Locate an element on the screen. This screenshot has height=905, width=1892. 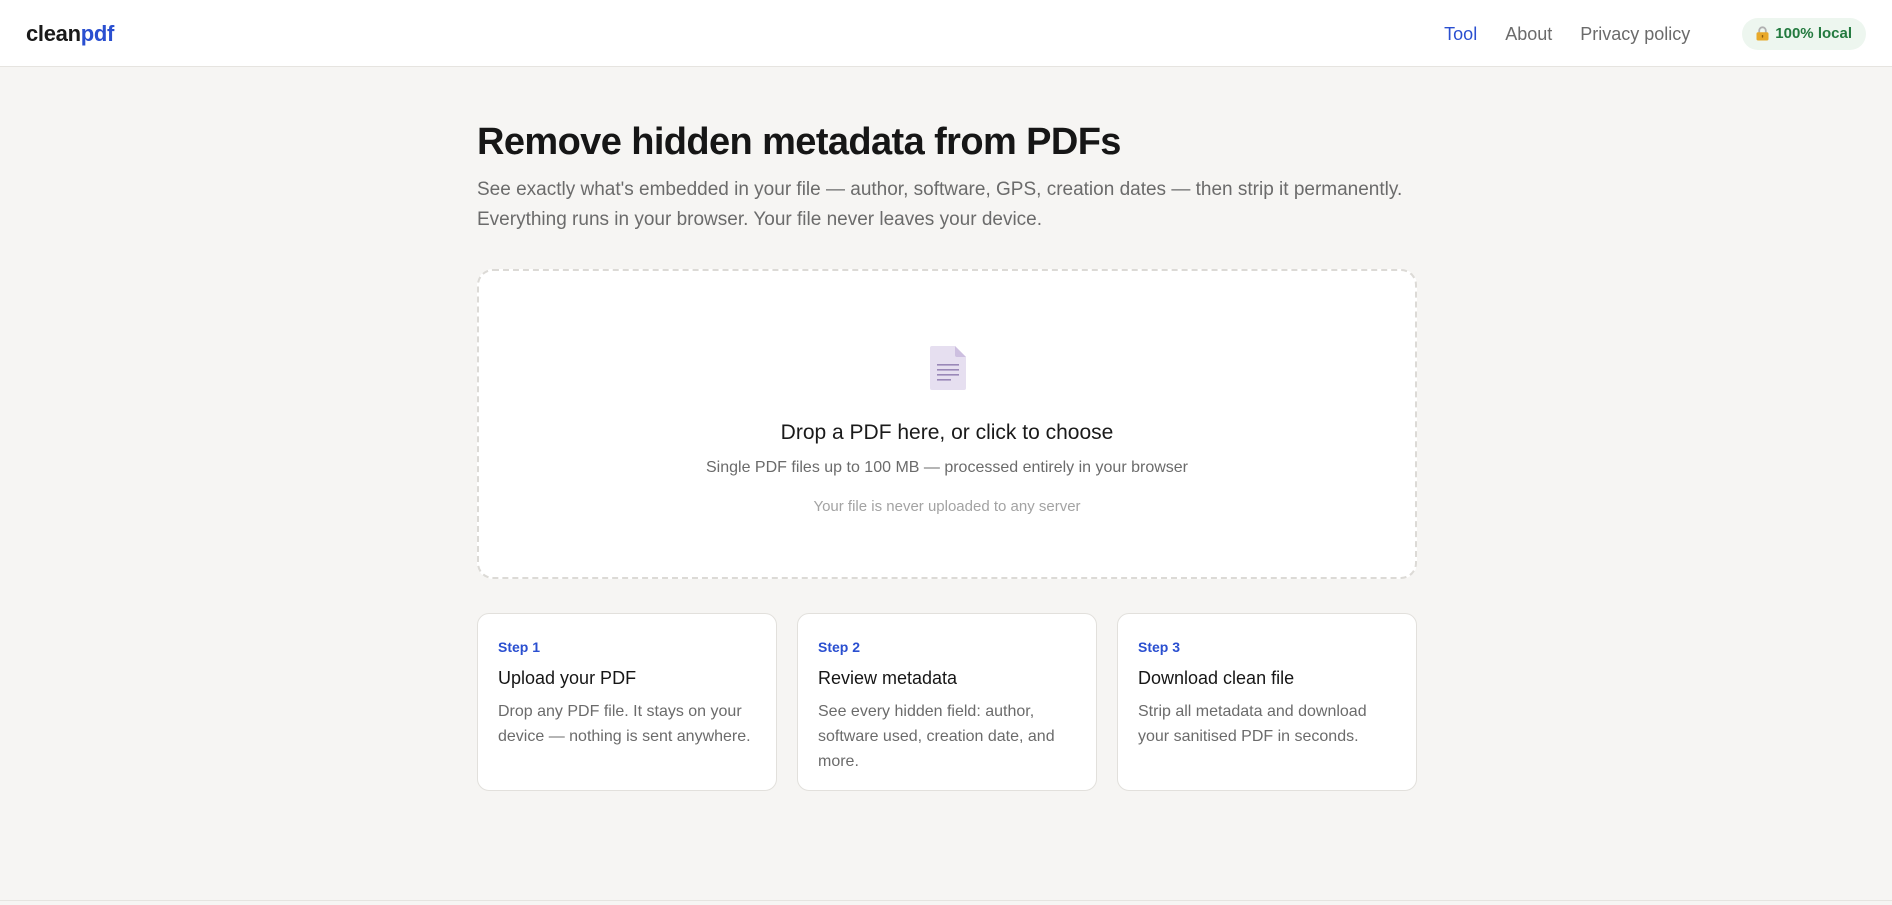
nav-link-about: About is located at coordinates (1528, 34).